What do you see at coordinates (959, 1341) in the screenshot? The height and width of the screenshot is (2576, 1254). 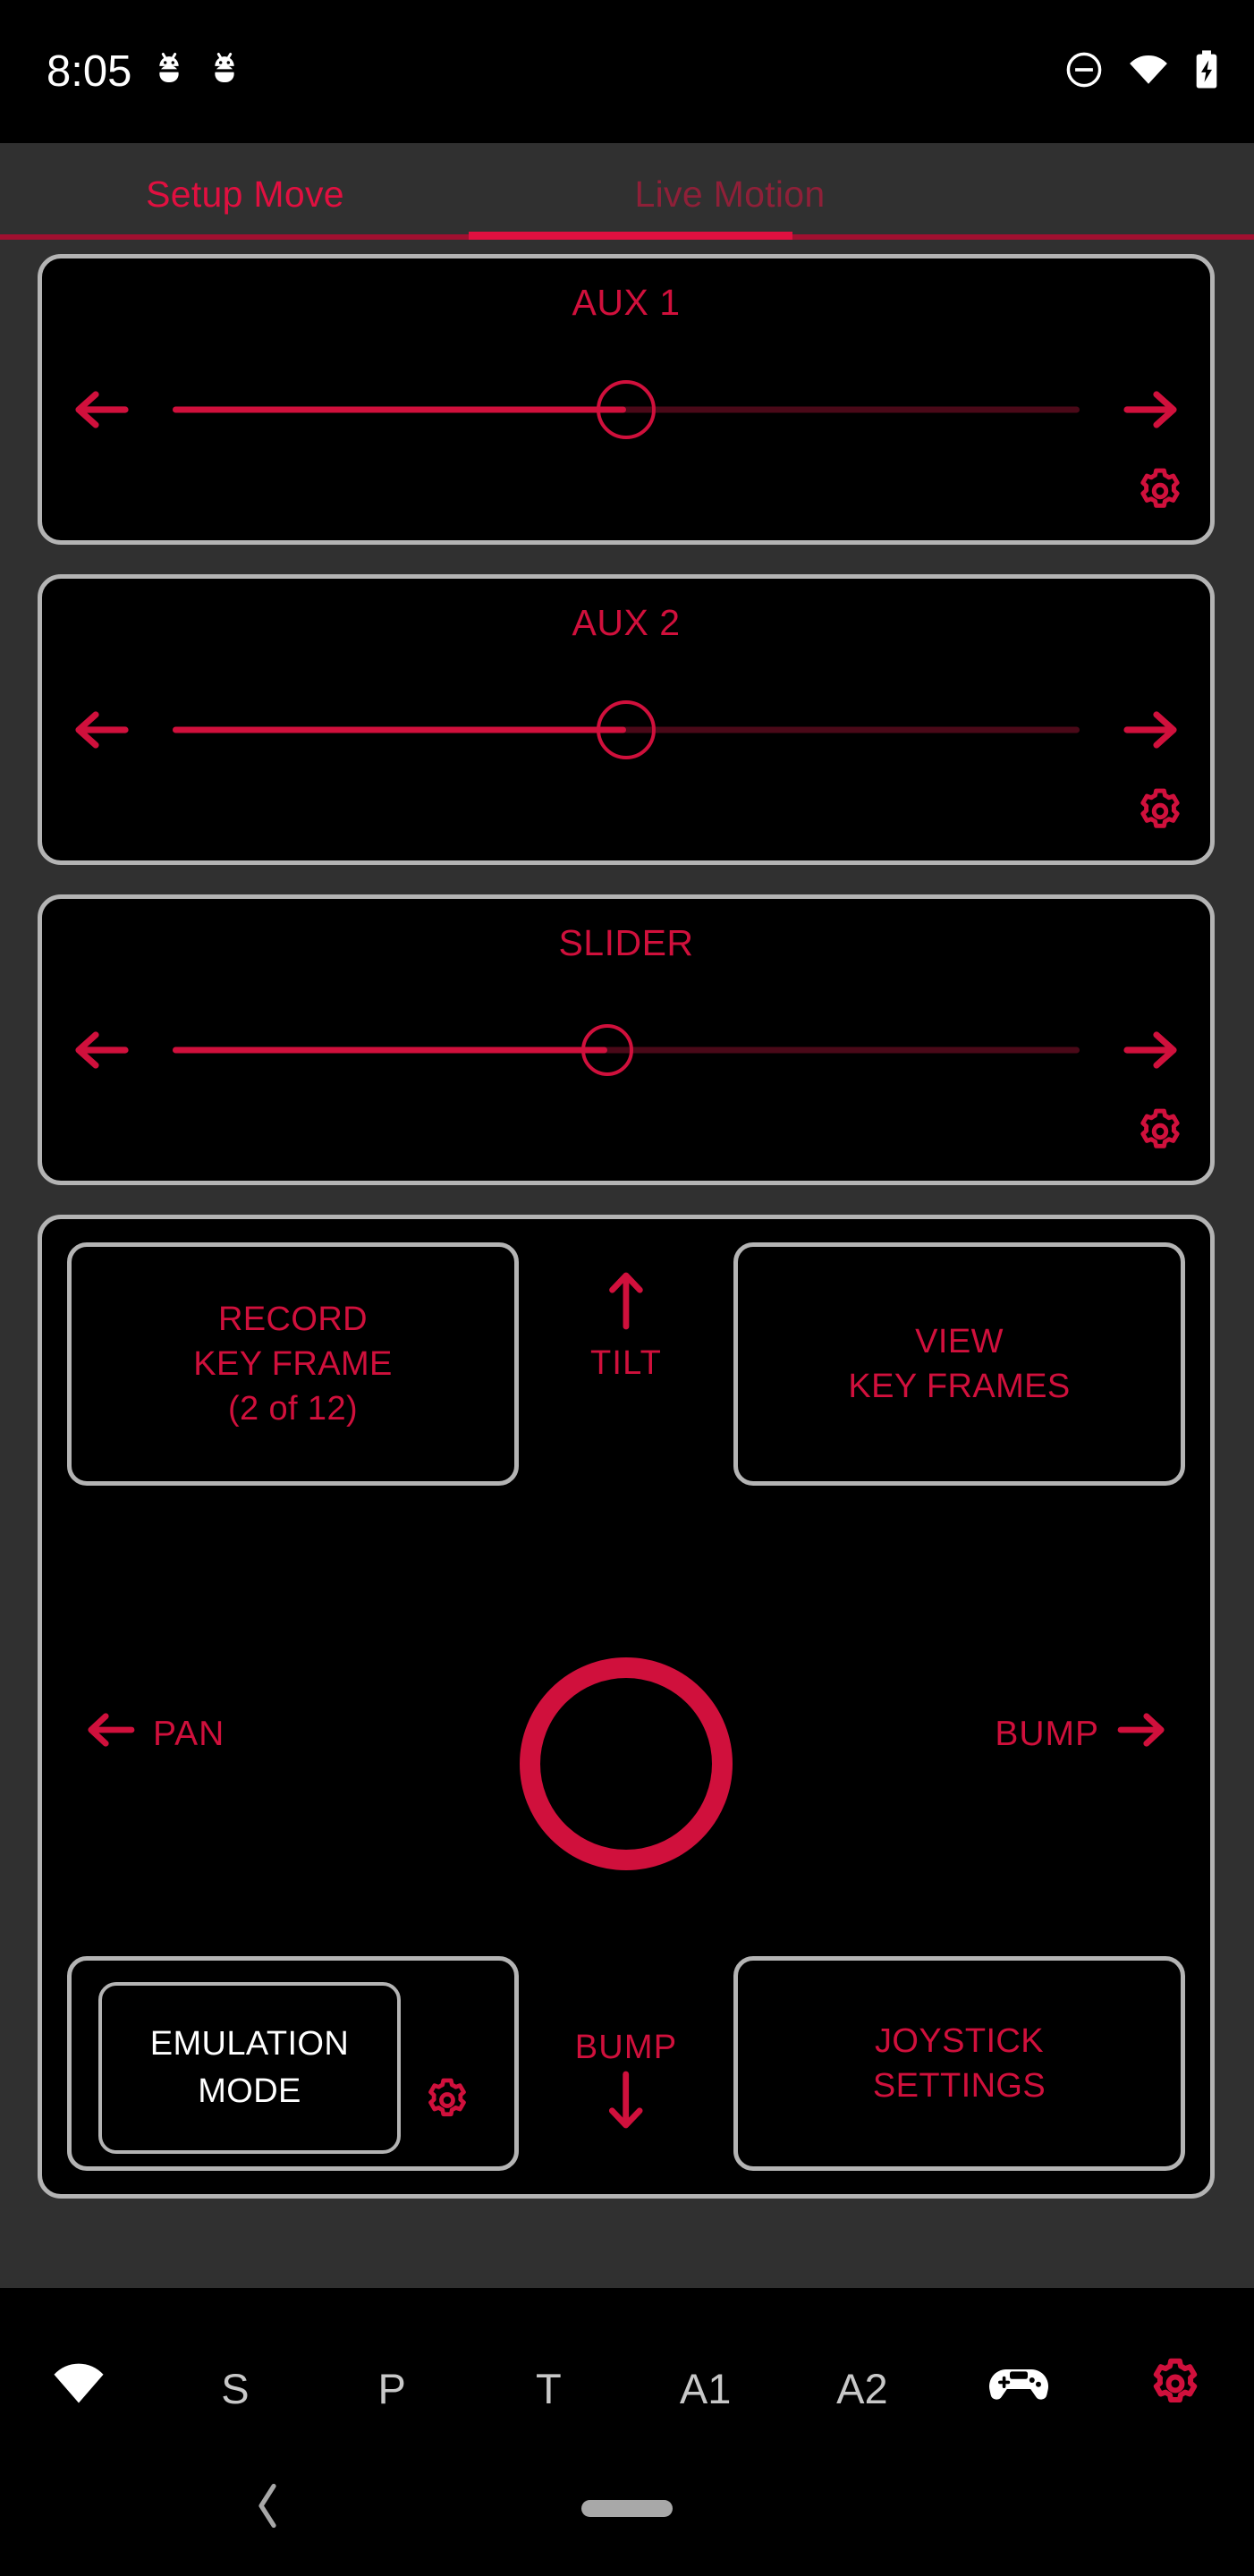 I see `view-label-line1: VIEW` at bounding box center [959, 1341].